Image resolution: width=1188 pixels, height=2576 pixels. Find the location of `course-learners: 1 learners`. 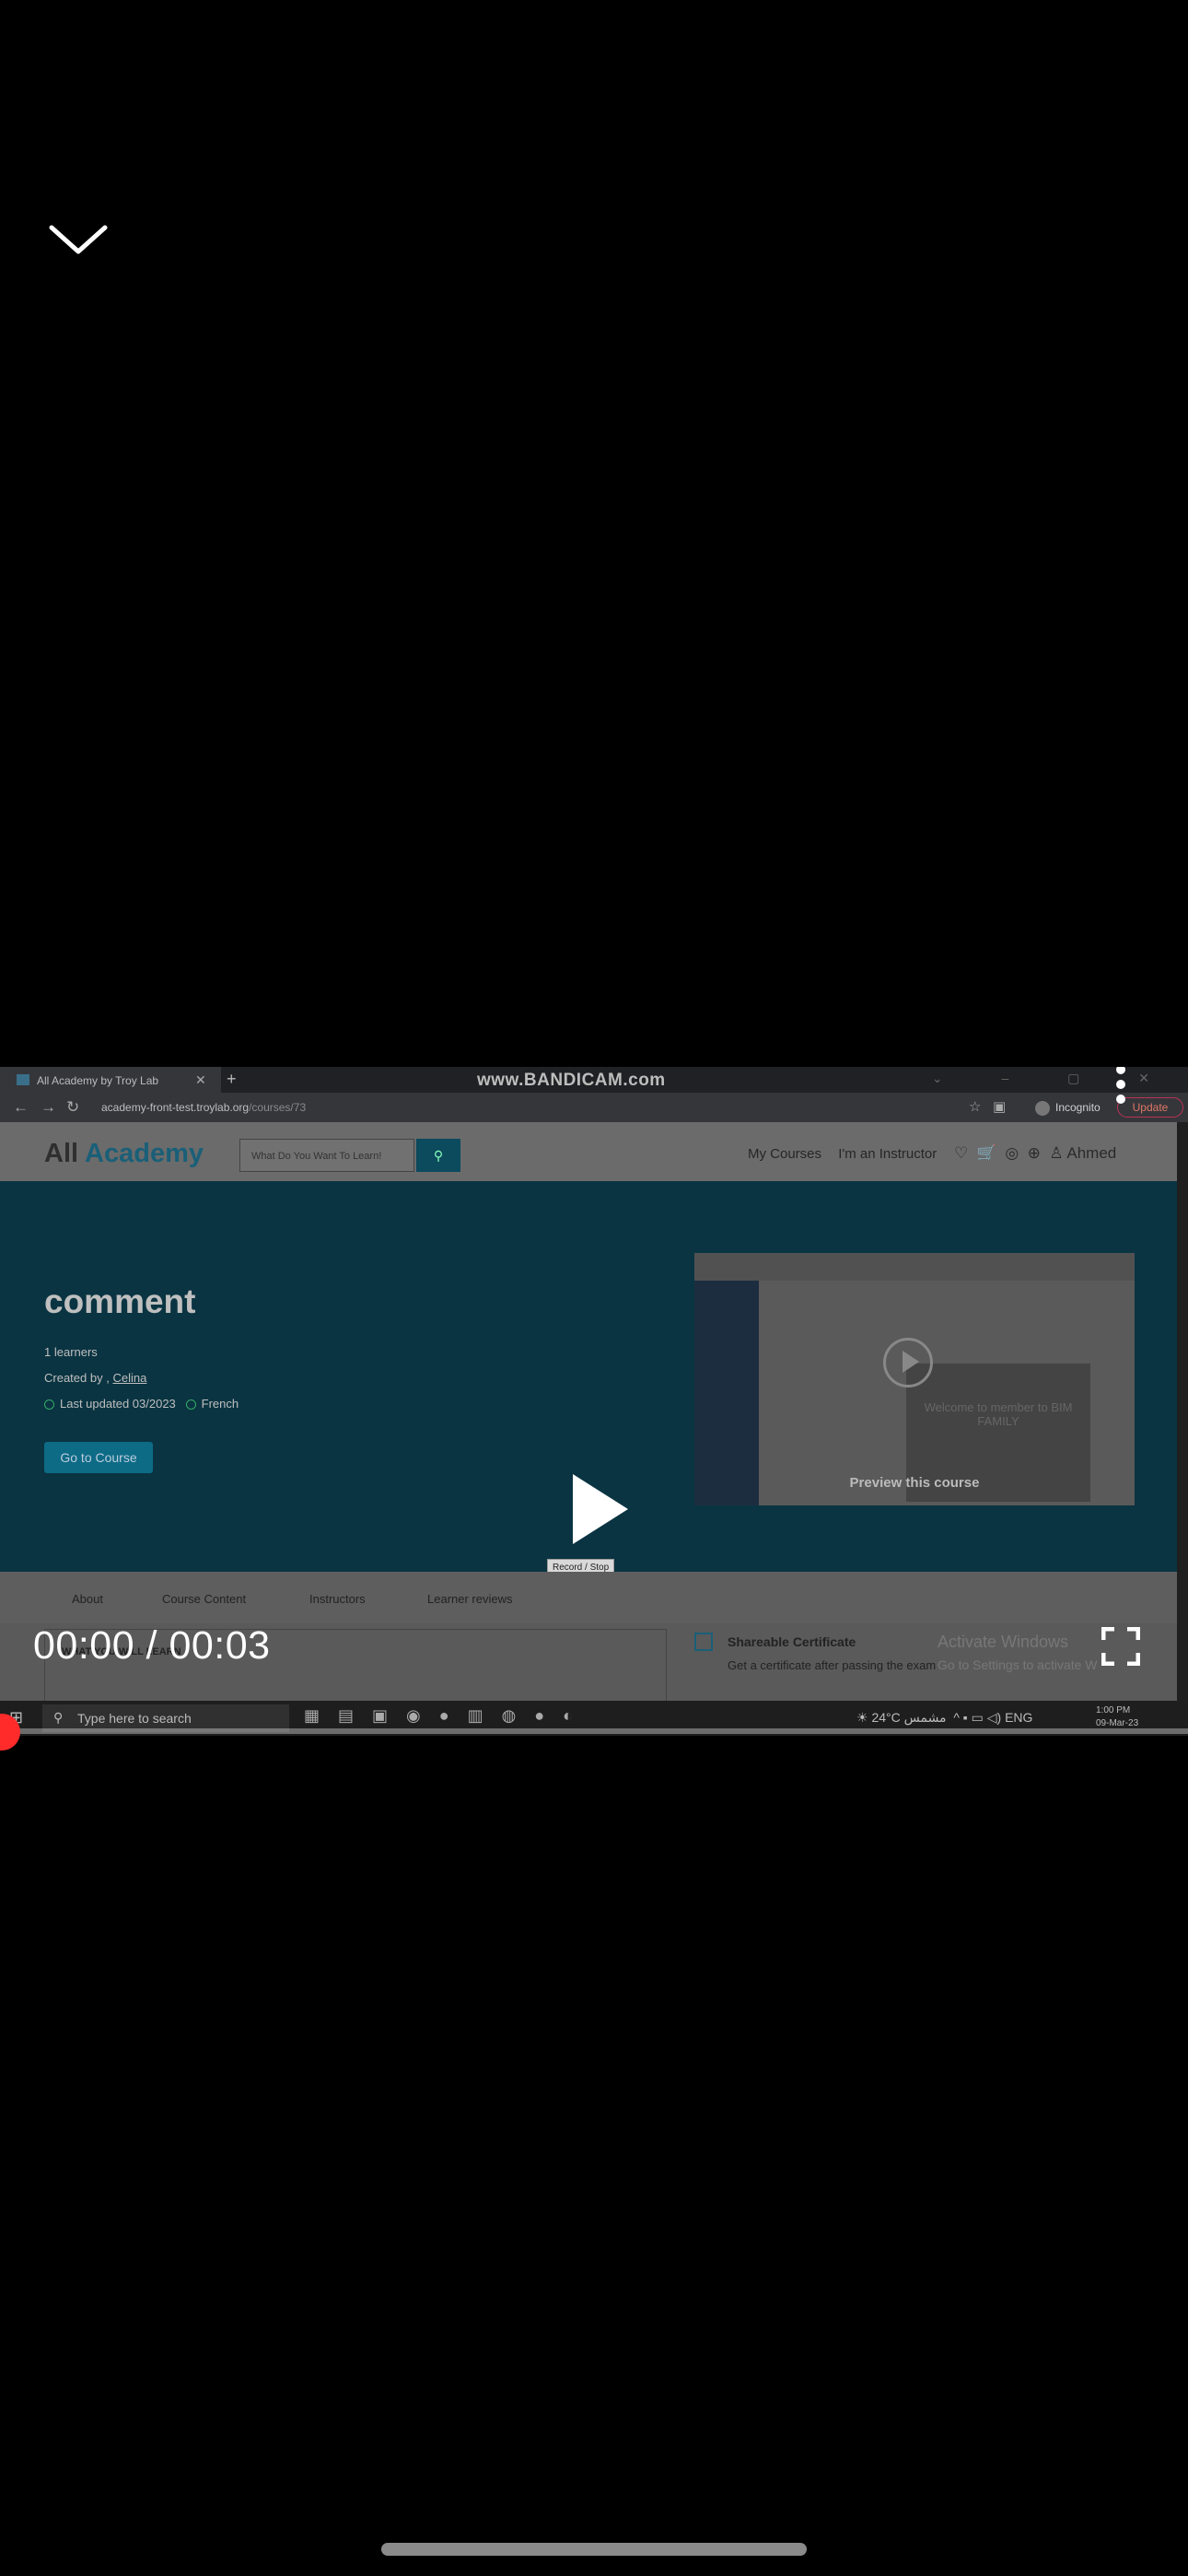

course-learners: 1 learners is located at coordinates (71, 1352).